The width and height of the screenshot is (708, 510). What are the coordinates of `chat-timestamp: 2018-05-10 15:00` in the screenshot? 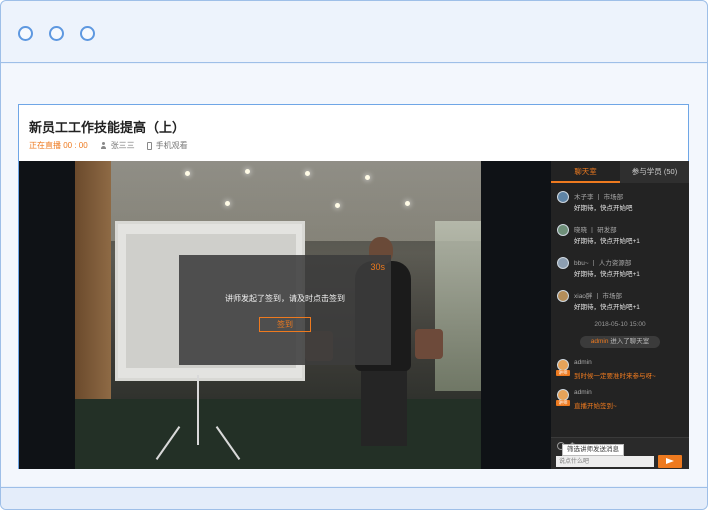 It's located at (620, 324).